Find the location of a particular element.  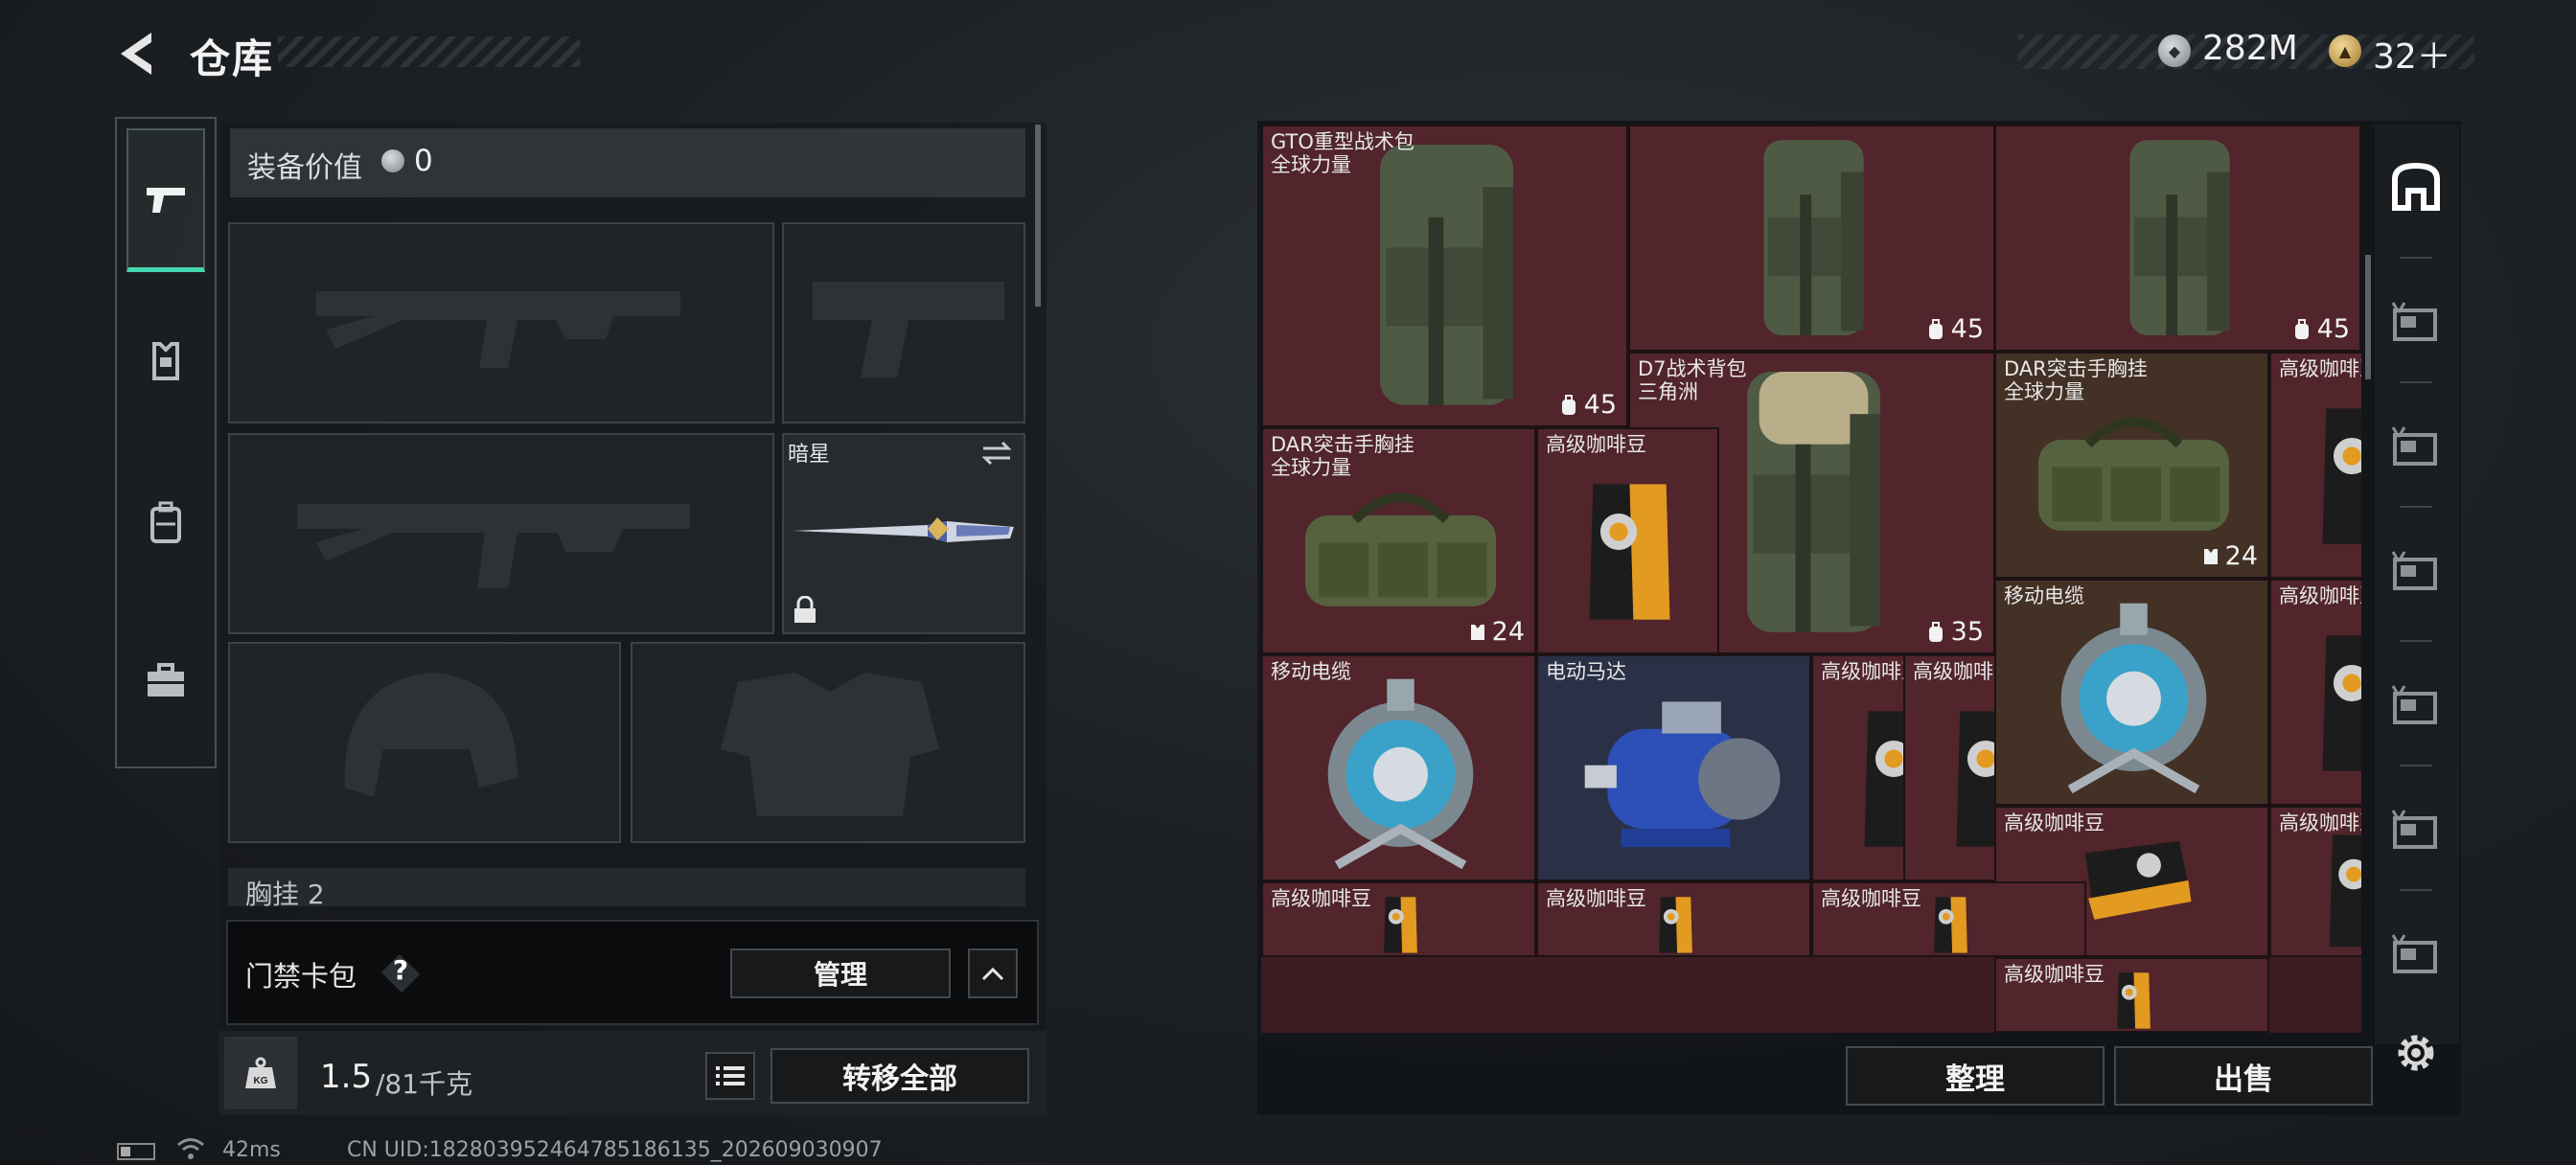

armor-icon is located at coordinates (165, 361).